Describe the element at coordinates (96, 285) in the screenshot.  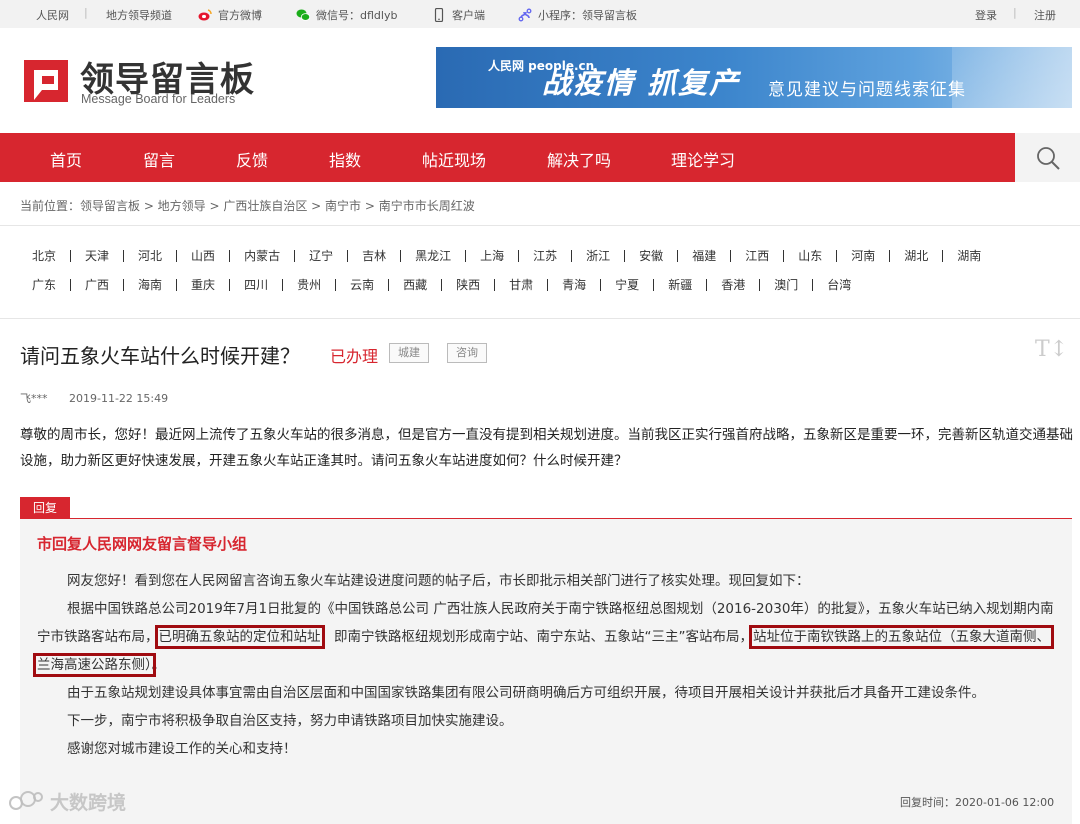
I see `region-link: 广西` at that location.